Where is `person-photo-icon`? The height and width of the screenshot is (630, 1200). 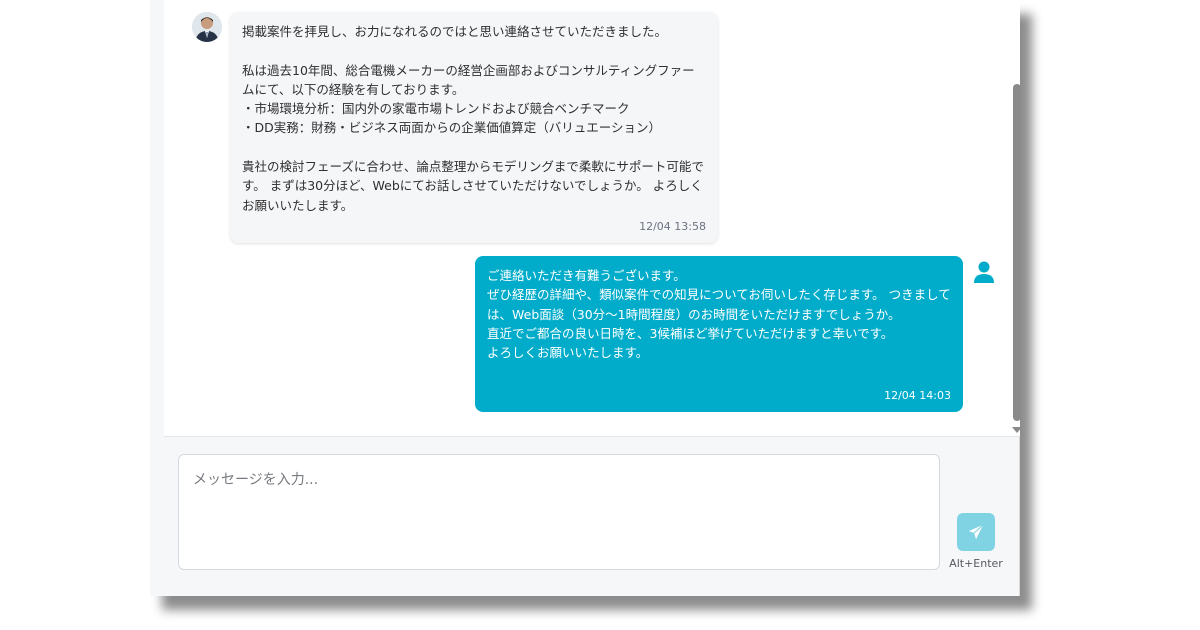
person-photo-icon is located at coordinates (207, 27).